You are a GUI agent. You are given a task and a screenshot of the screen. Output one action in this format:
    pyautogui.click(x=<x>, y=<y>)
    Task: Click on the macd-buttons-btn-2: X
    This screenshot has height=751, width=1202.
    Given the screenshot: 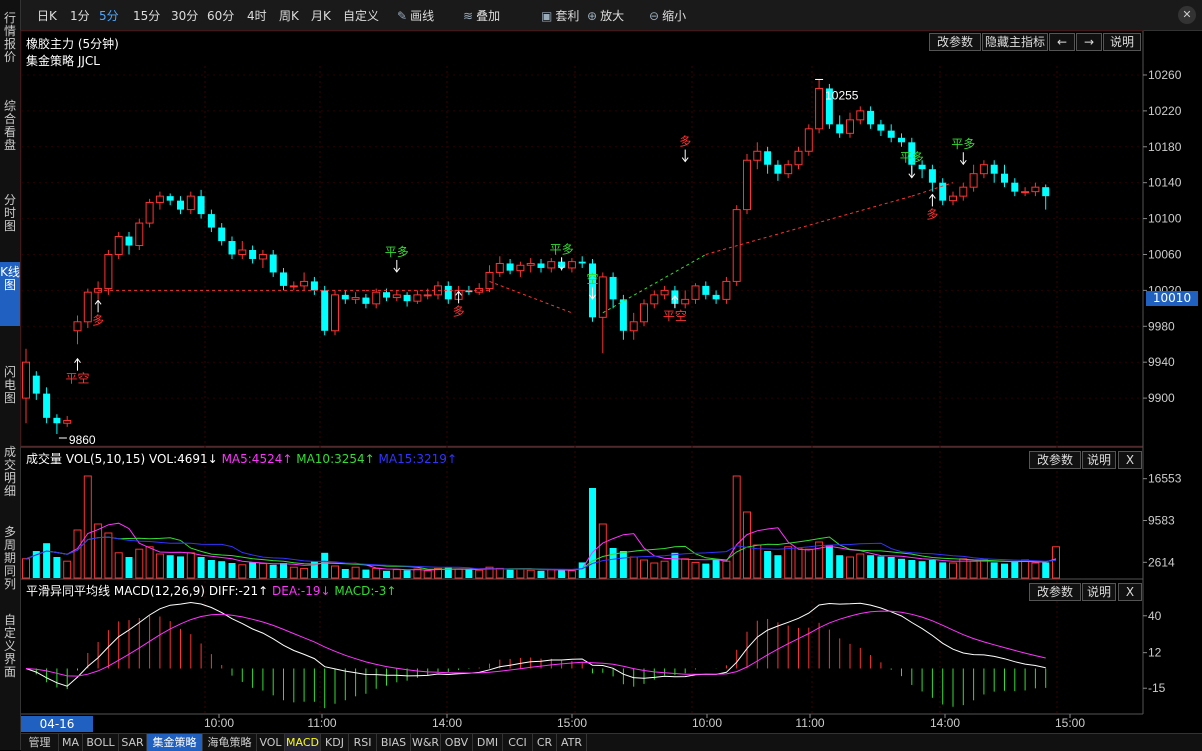 What is the action you would take?
    pyautogui.click(x=1130, y=592)
    